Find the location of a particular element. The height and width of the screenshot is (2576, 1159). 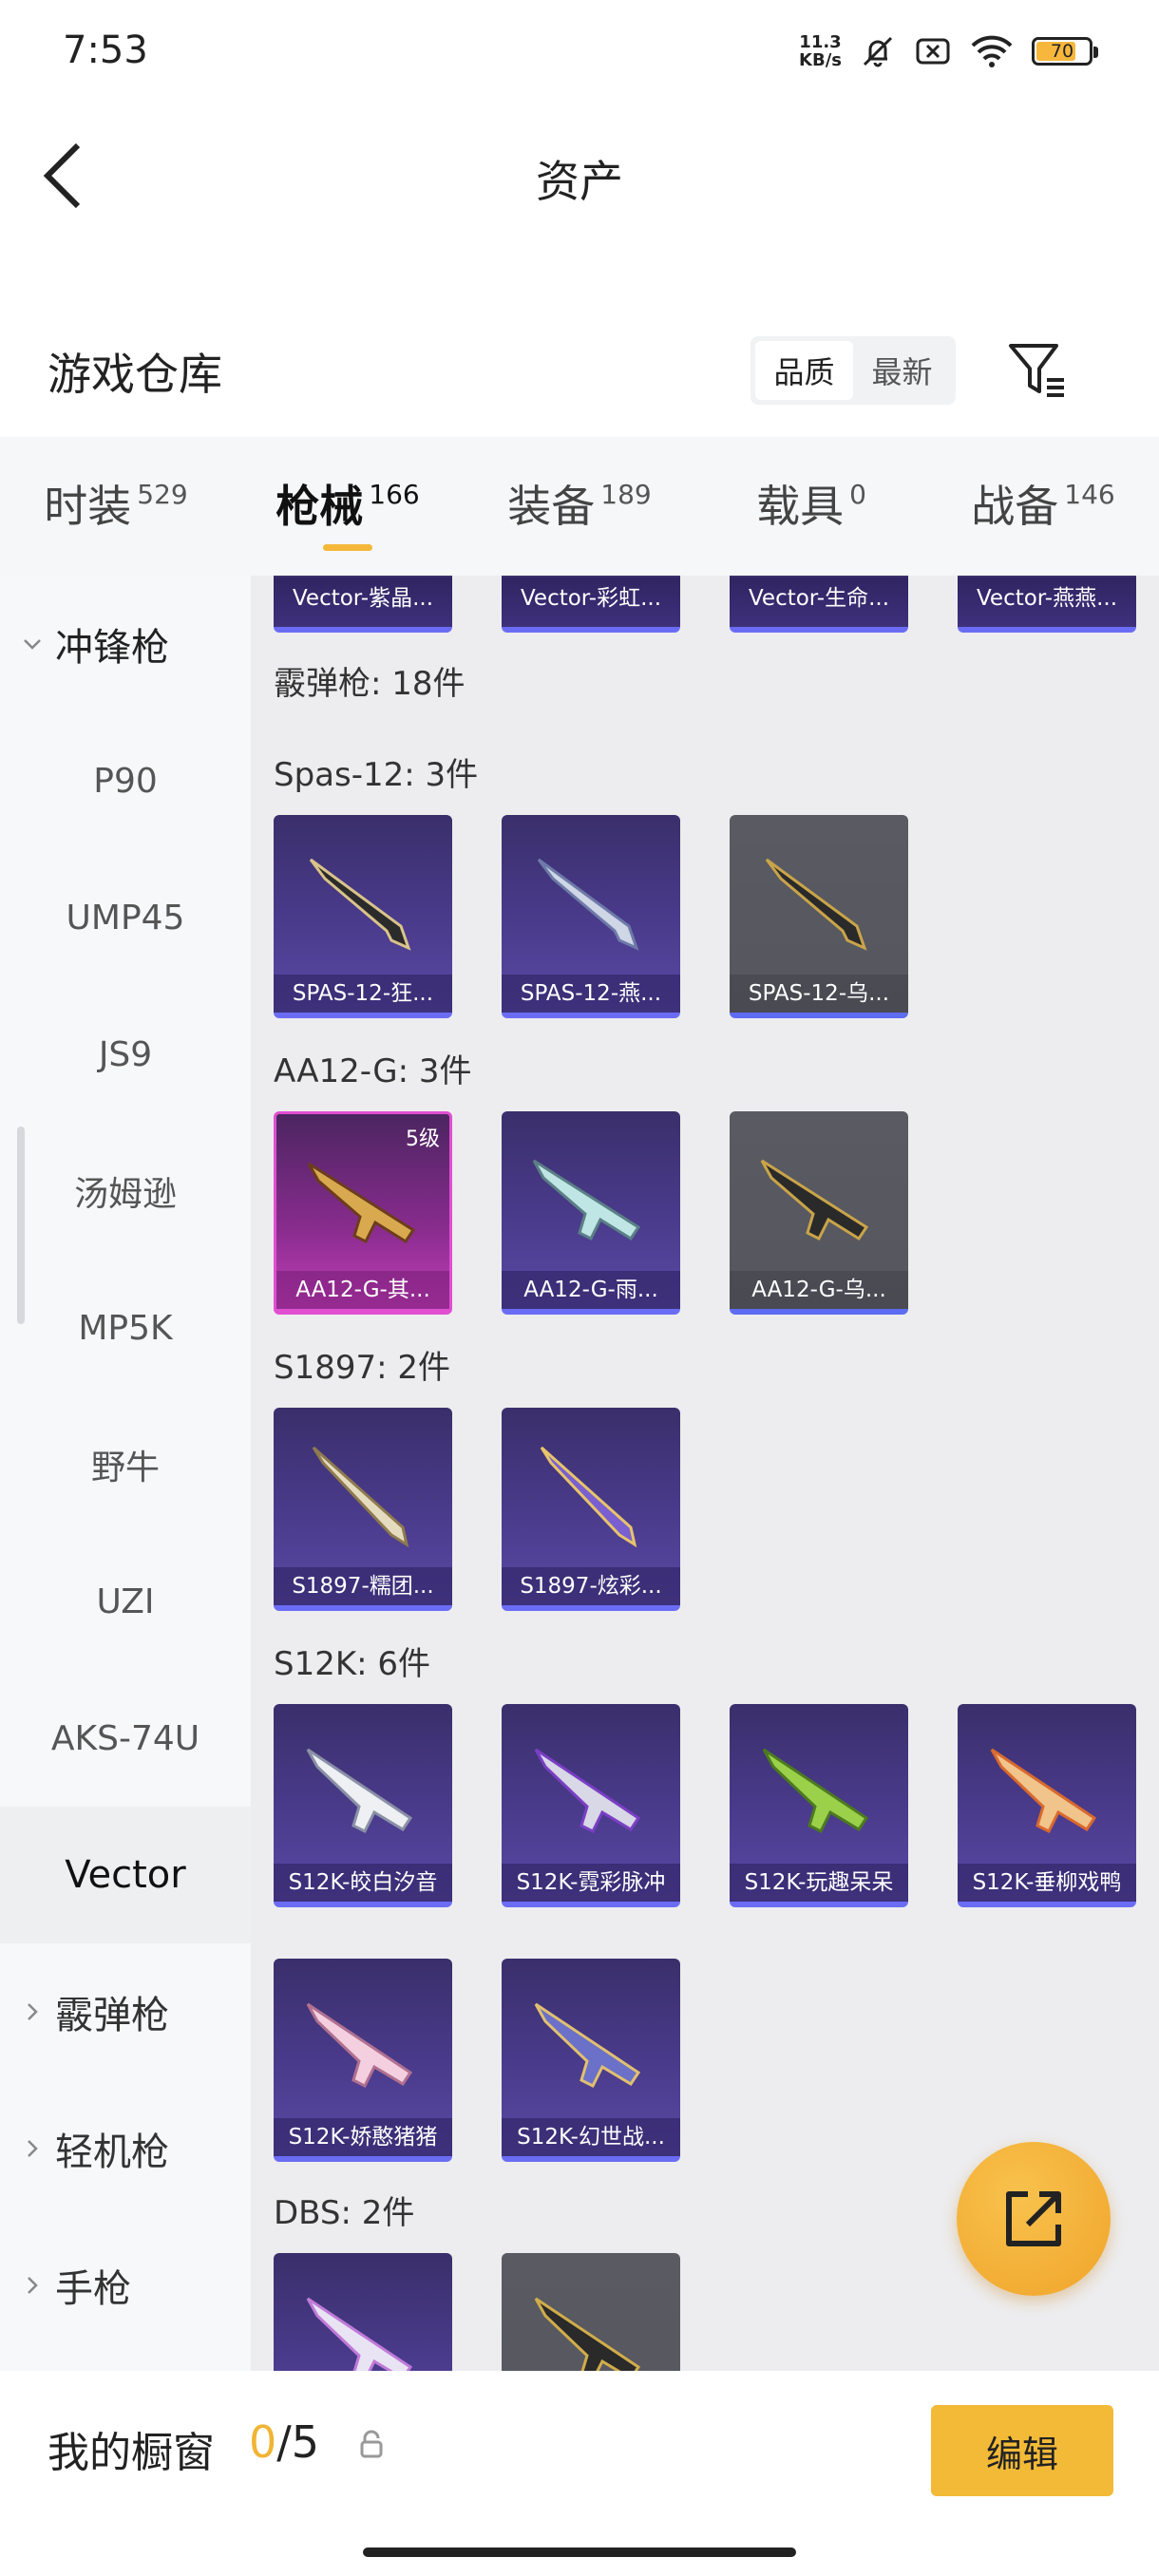

category-tabs: 时装 529 枪械 166 装备 189 载具 0 战备 146 is located at coordinates (579, 507).